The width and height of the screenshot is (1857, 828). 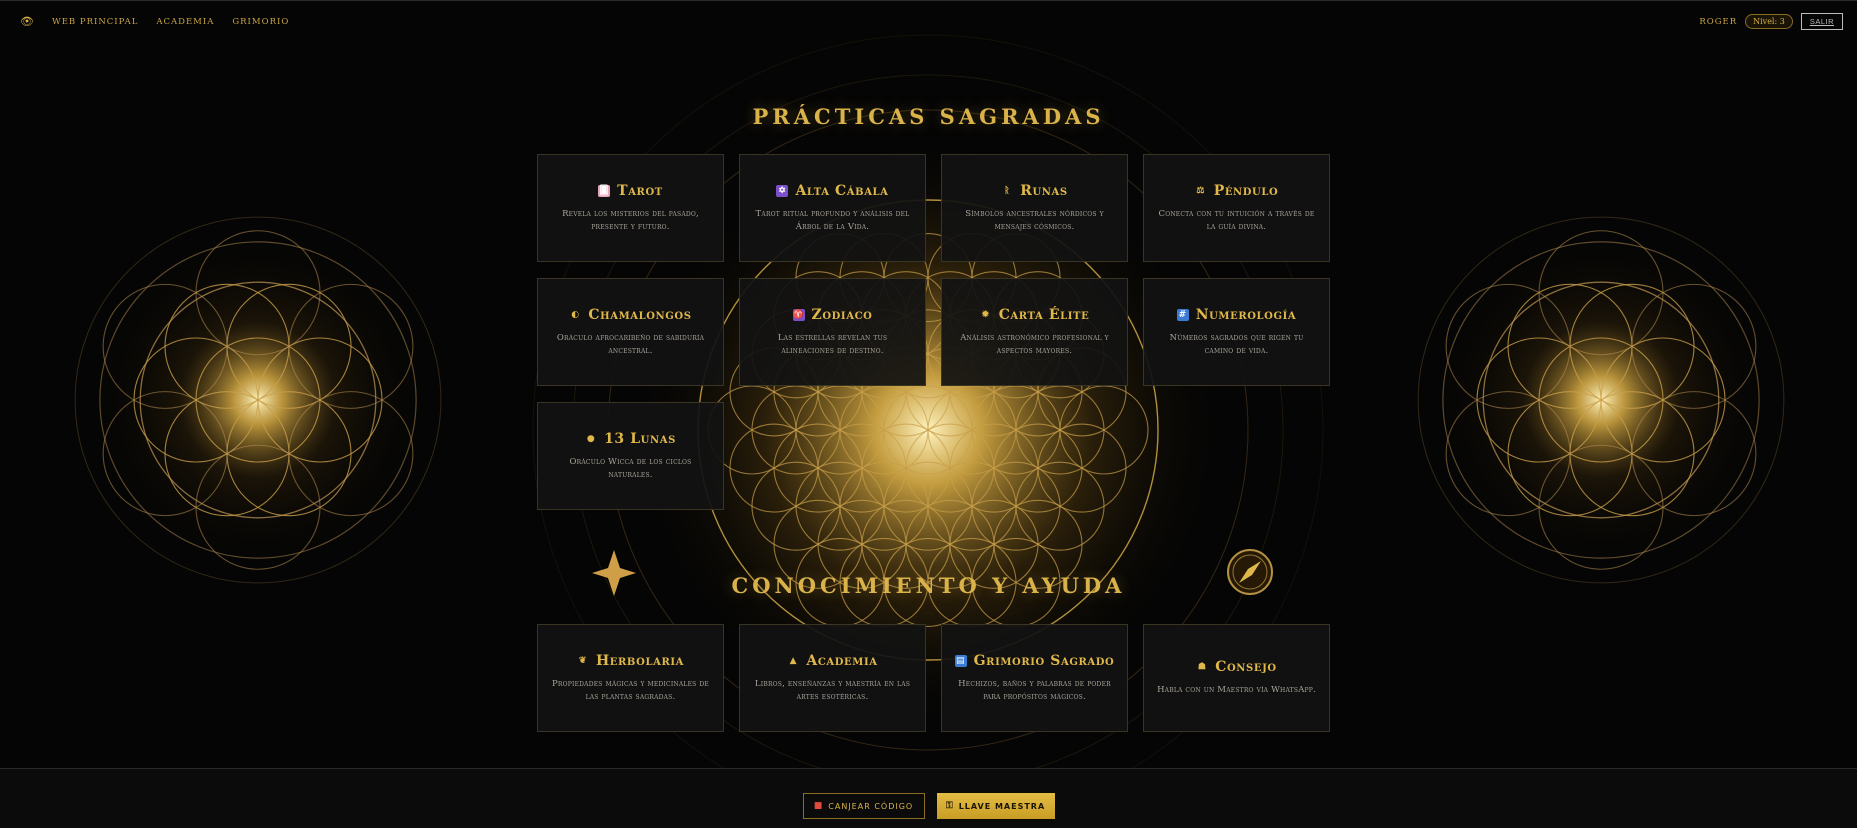 I want to click on card-title: ⚖ Péndulo, so click(x=1237, y=191).